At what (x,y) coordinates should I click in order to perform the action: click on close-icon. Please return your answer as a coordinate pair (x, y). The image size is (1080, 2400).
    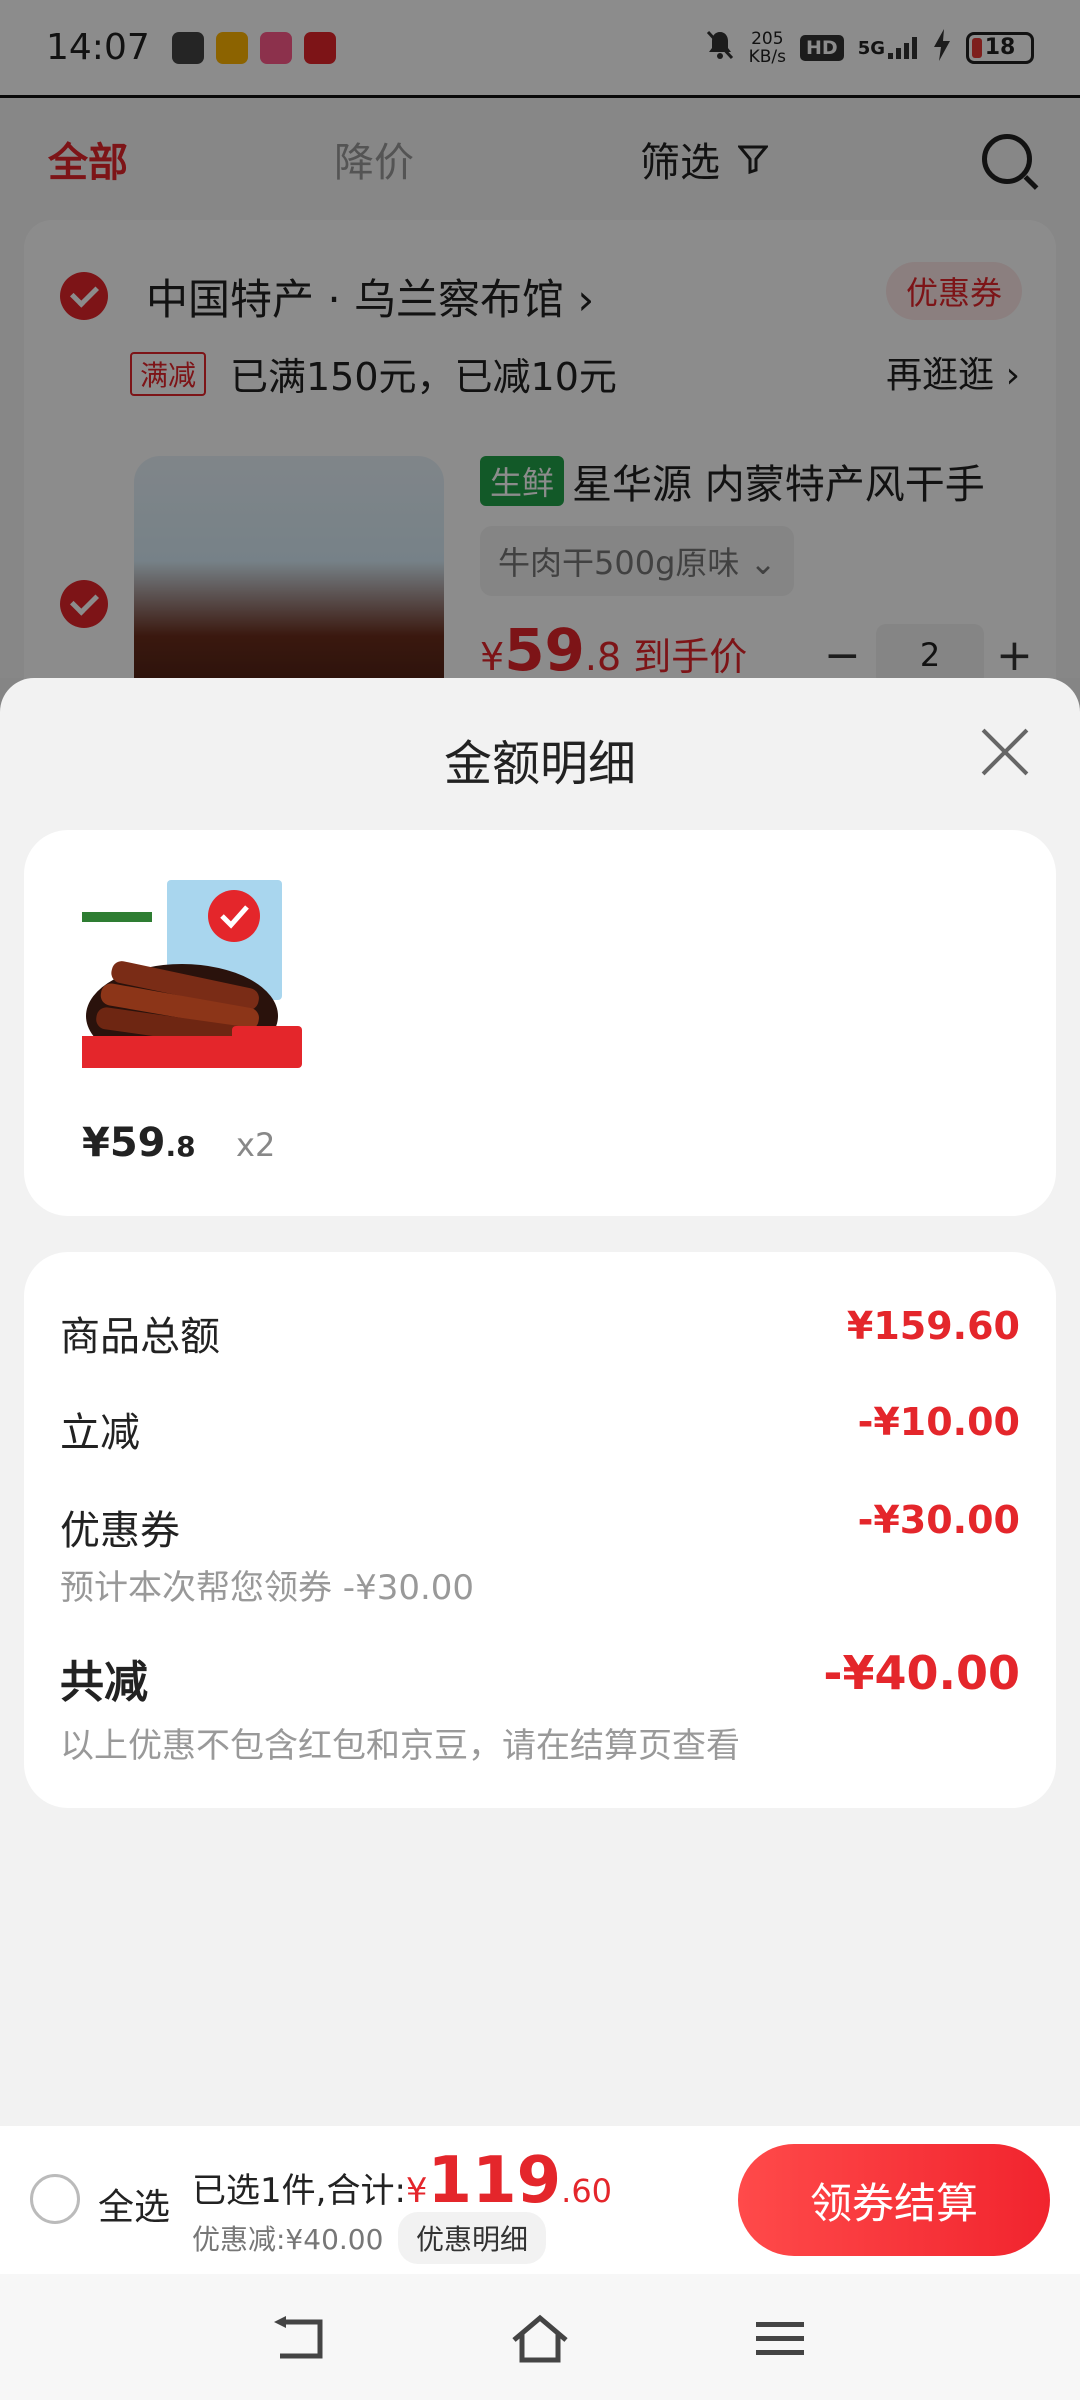
    Looking at the image, I should click on (1005, 753).